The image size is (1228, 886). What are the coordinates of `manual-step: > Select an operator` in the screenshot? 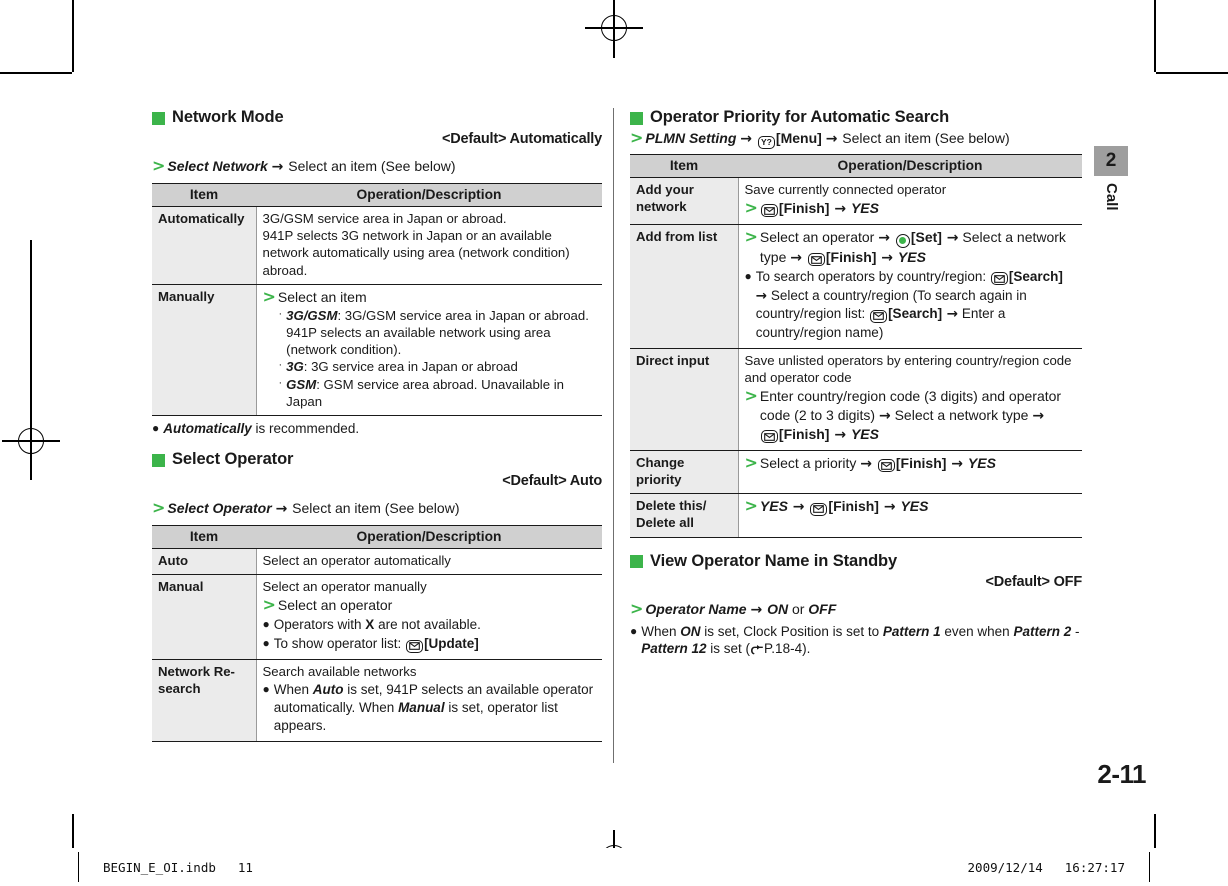 It's located at (430, 605).